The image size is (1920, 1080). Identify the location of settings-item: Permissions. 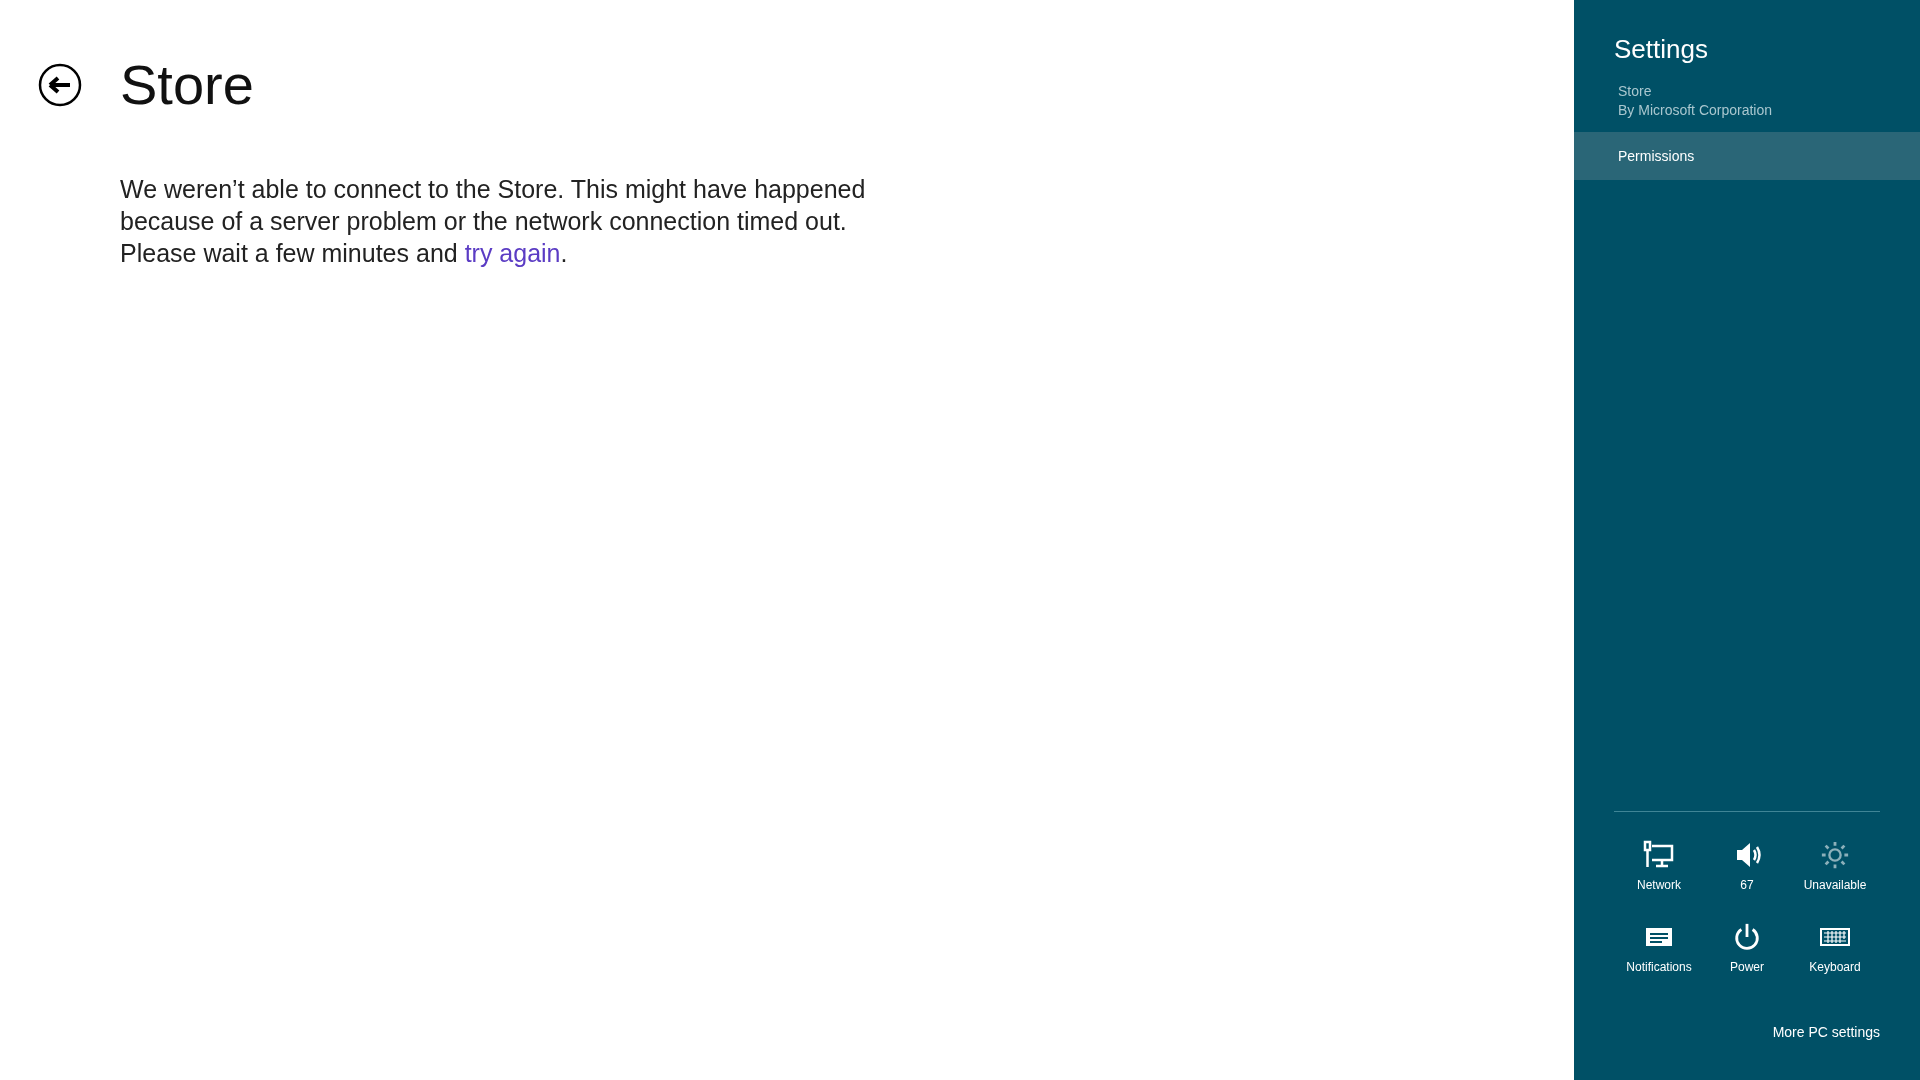
(1747, 156).